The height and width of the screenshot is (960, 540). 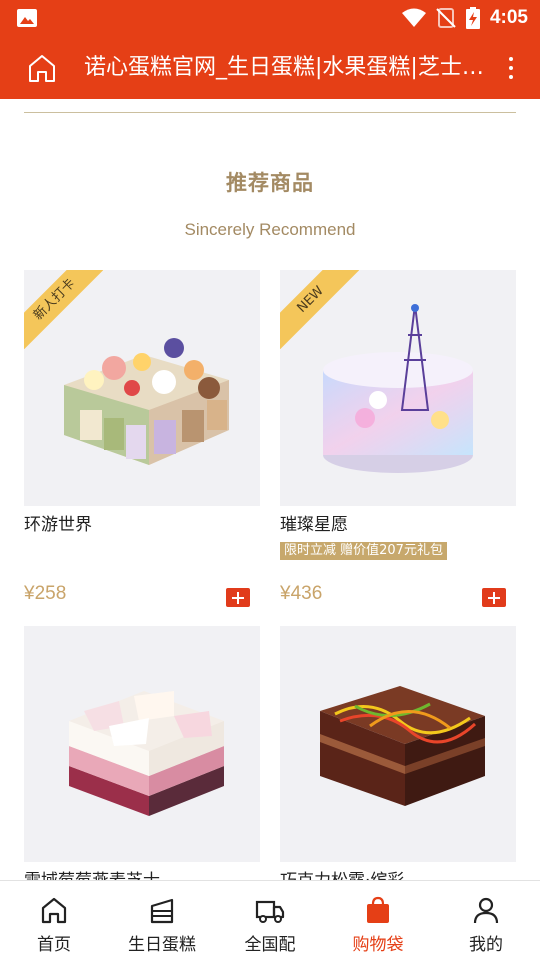 I want to click on tab-nationwide-delivery: 全国配, so click(x=270, y=920).